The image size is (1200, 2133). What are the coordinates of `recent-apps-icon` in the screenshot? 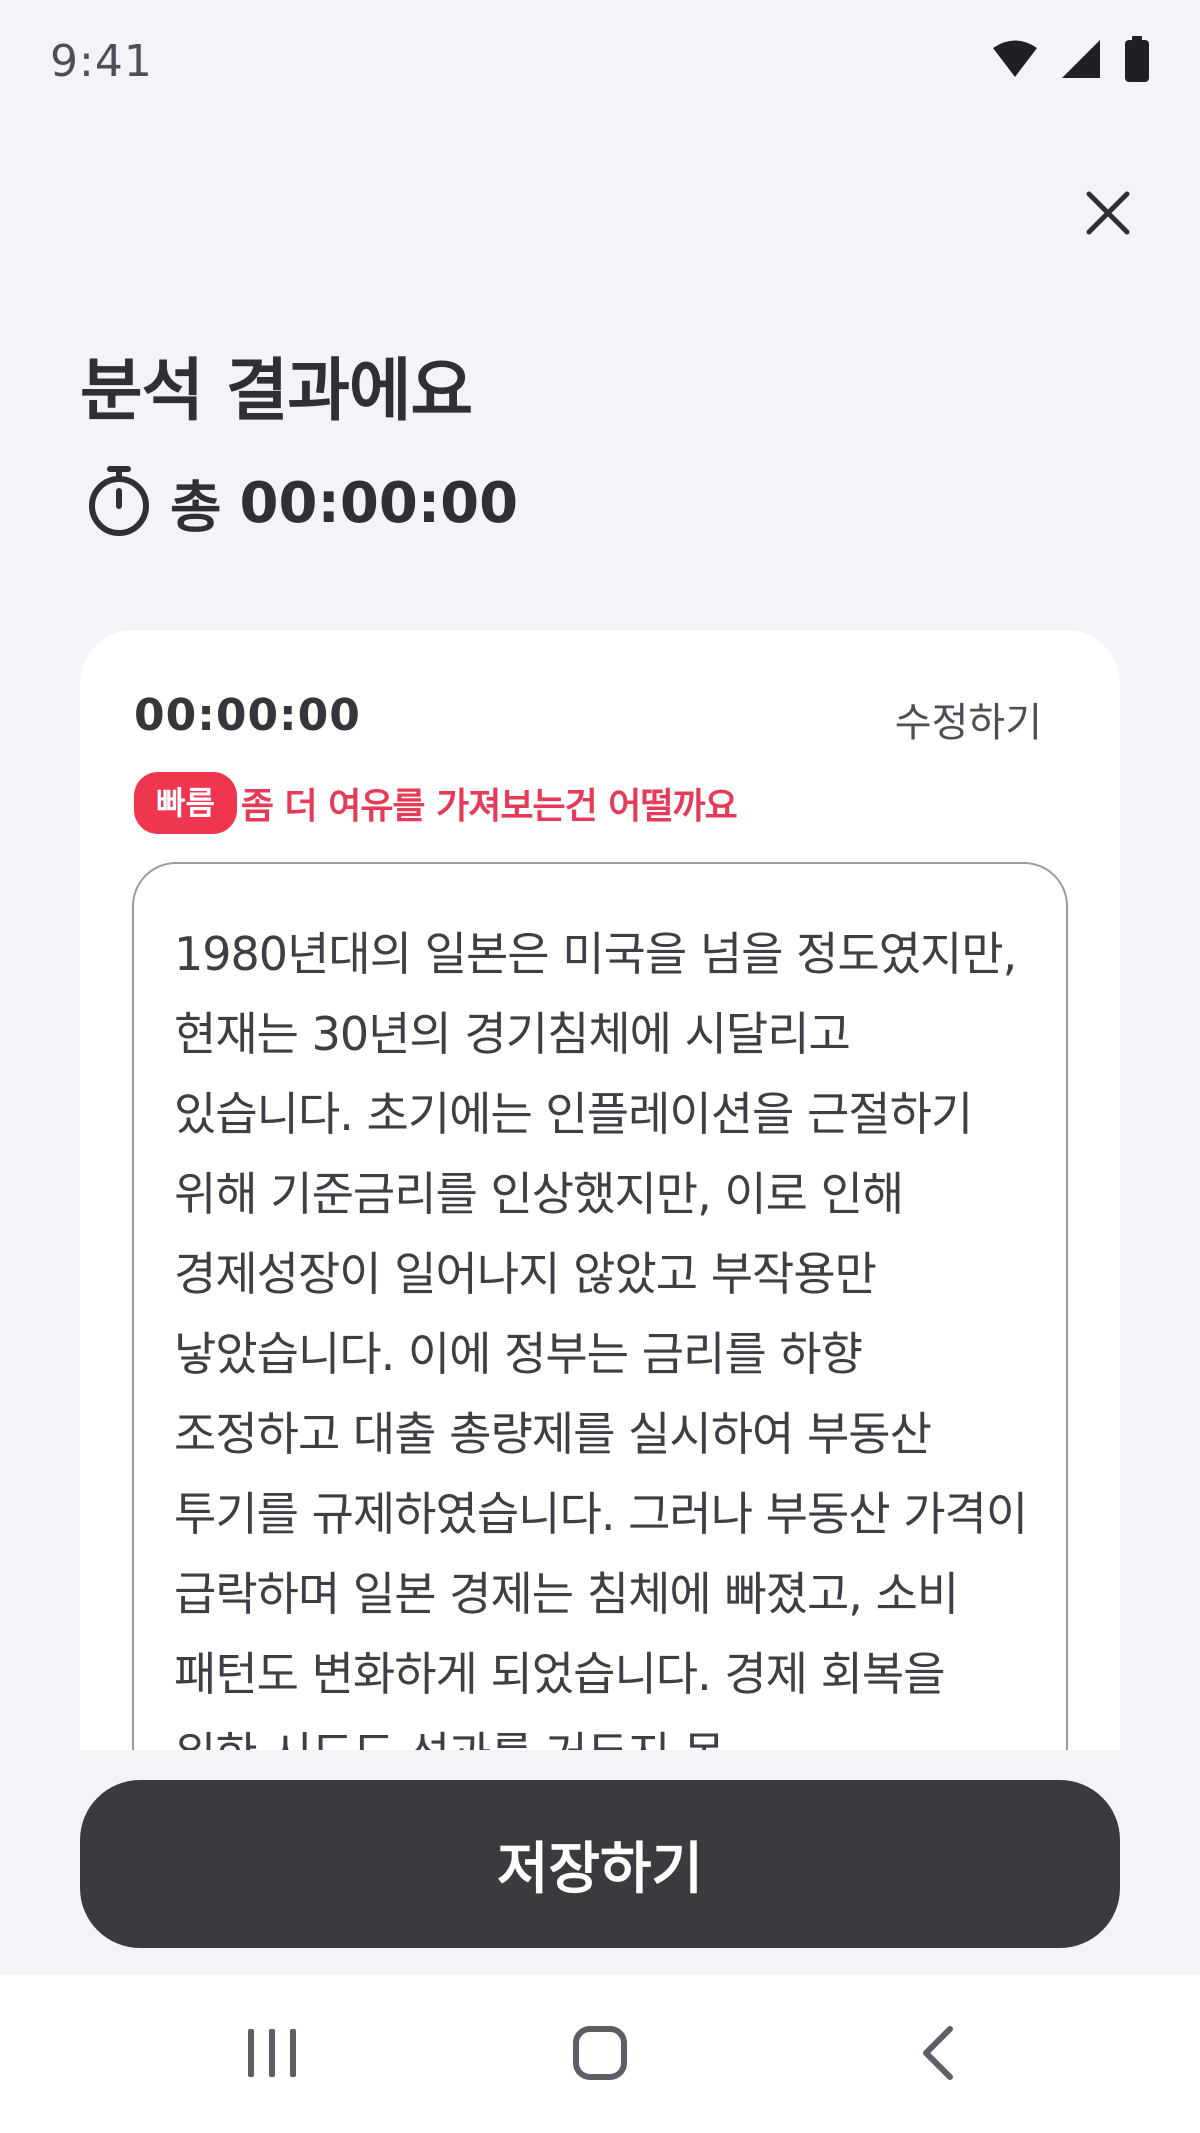 It's located at (272, 2055).